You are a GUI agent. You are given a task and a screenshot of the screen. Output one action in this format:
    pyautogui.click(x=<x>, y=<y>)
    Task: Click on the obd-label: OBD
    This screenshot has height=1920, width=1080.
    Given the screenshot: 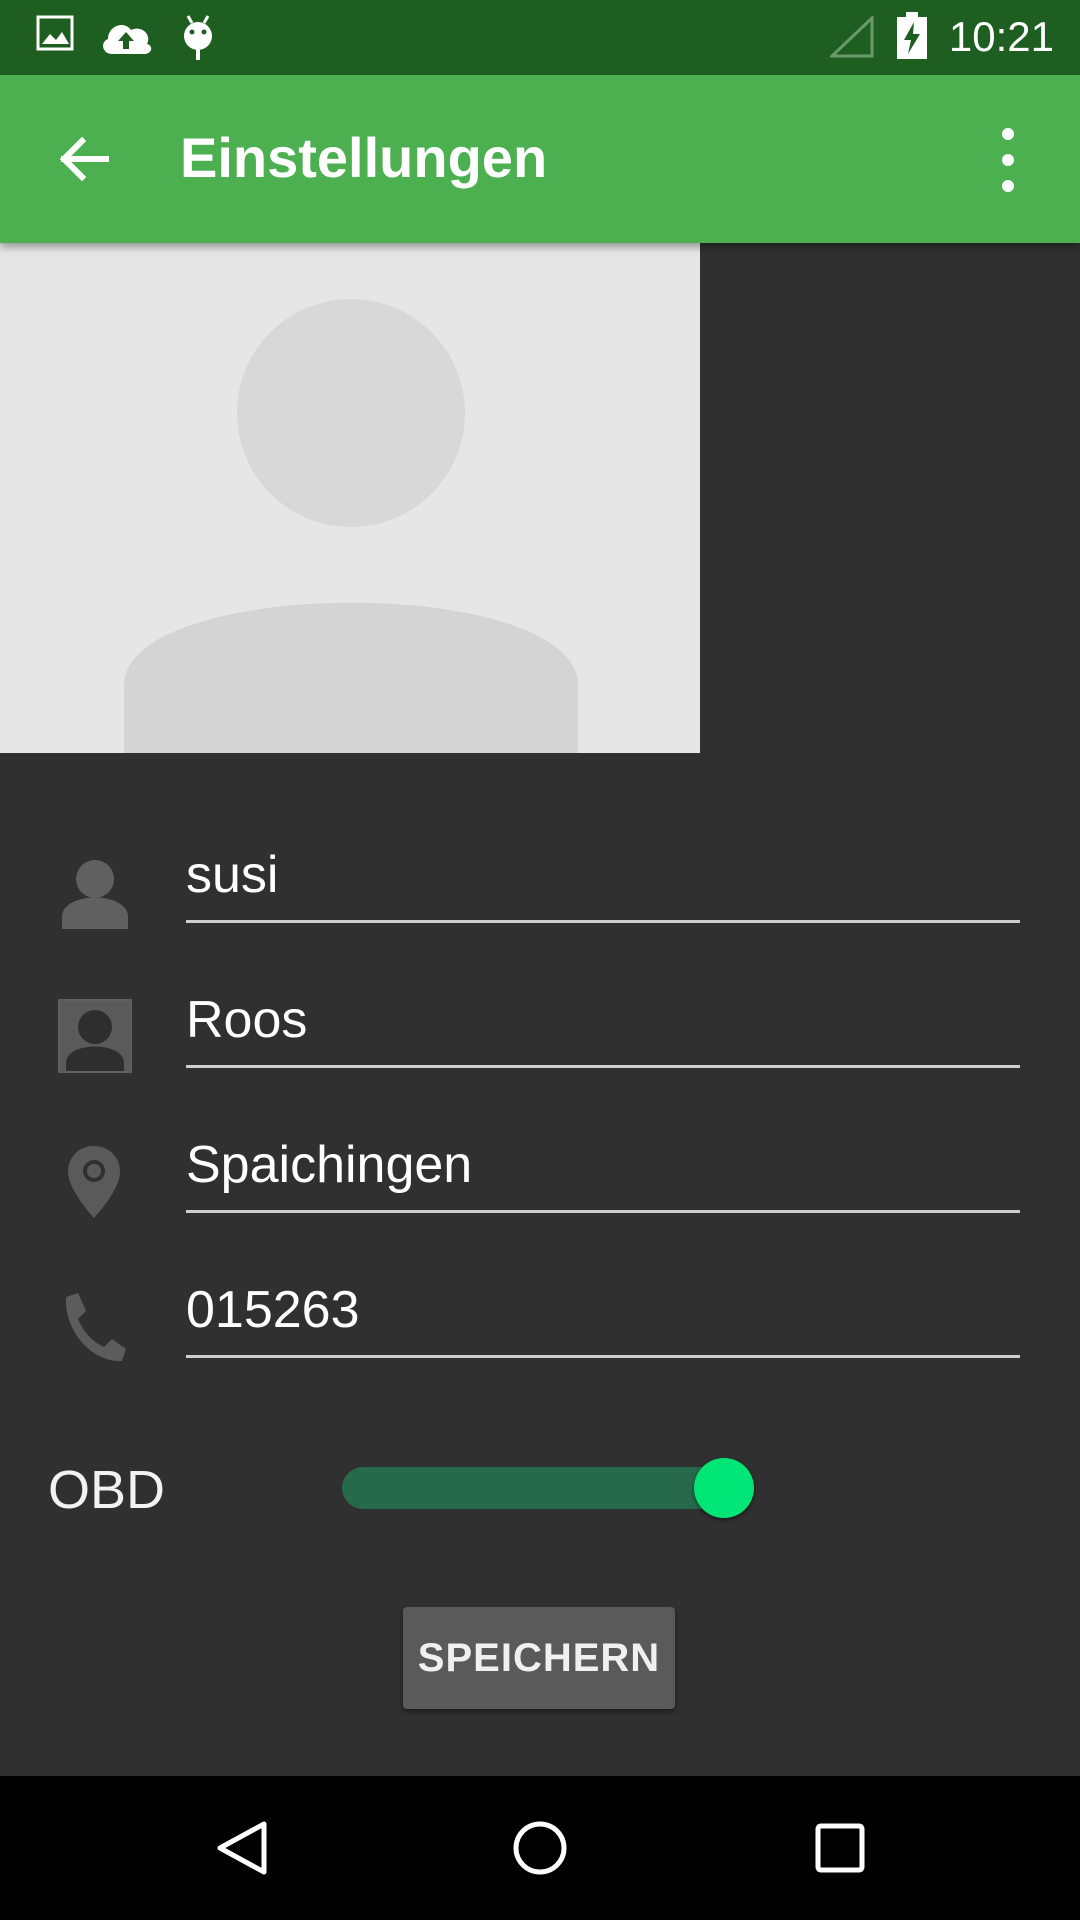 What is the action you would take?
    pyautogui.click(x=107, y=1490)
    